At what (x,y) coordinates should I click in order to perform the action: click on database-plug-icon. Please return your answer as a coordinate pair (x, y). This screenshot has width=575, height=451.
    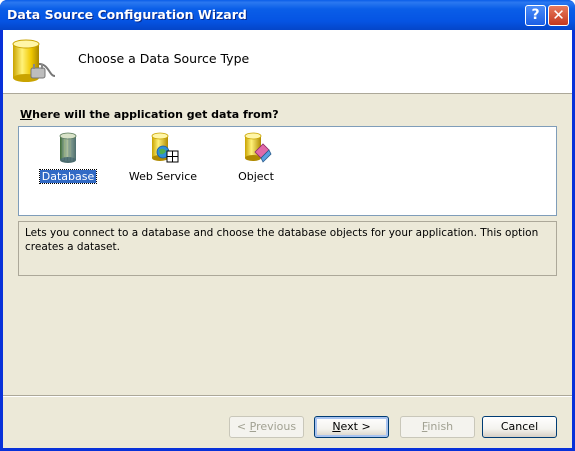
    Looking at the image, I should click on (34, 60).